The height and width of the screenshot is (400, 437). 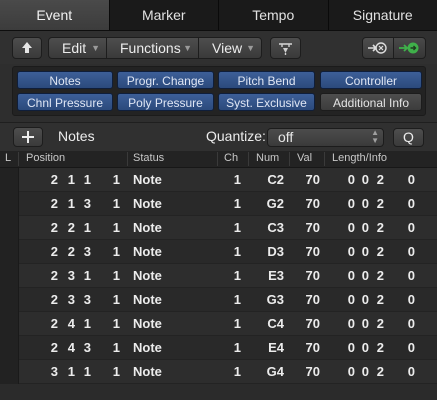 I want to click on event-row: 2 2 3 1 Note 1 D3 70 0 0 2 0, so click(x=218, y=252).